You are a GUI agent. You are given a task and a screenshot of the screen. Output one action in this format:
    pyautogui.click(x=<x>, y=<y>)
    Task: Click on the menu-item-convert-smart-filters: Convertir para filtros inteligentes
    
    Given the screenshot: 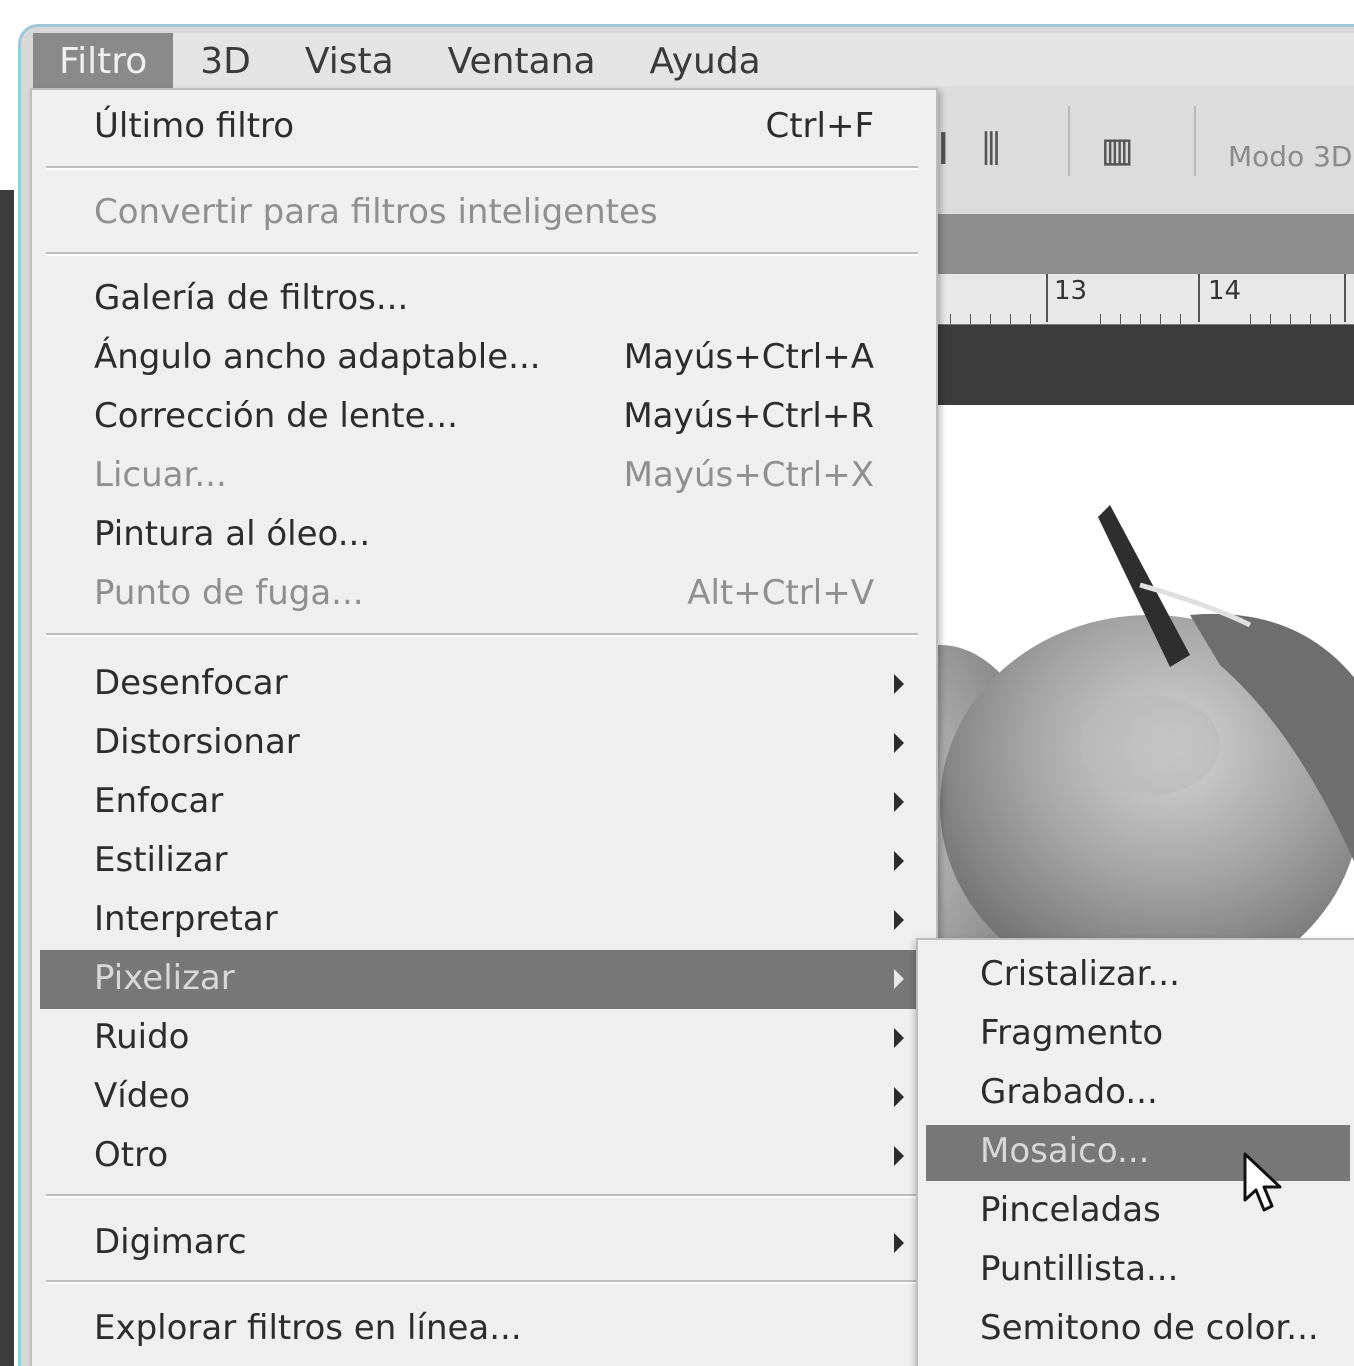 What is the action you would take?
    pyautogui.click(x=479, y=213)
    